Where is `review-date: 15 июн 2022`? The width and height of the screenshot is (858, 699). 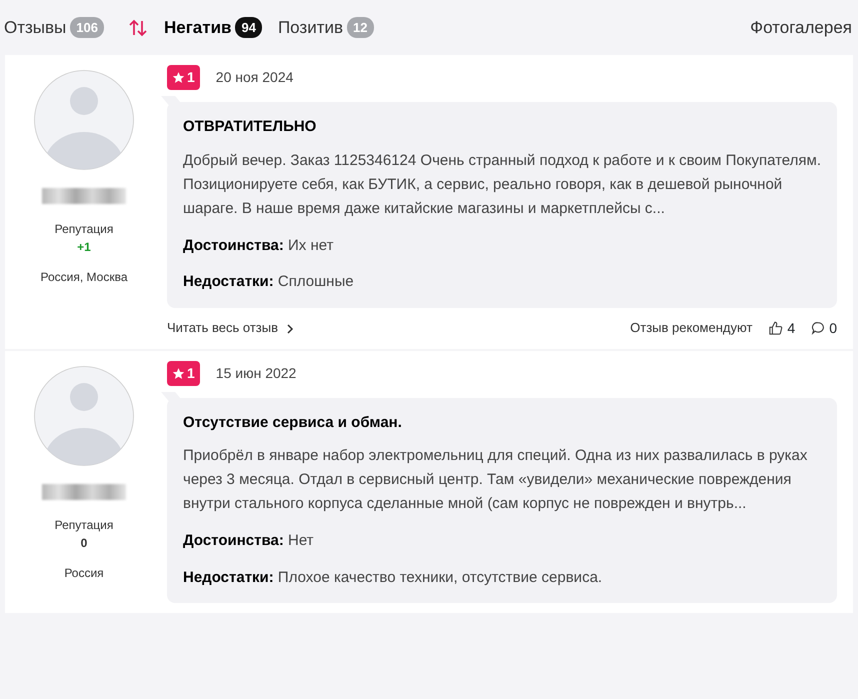 review-date: 15 июн 2022 is located at coordinates (256, 373).